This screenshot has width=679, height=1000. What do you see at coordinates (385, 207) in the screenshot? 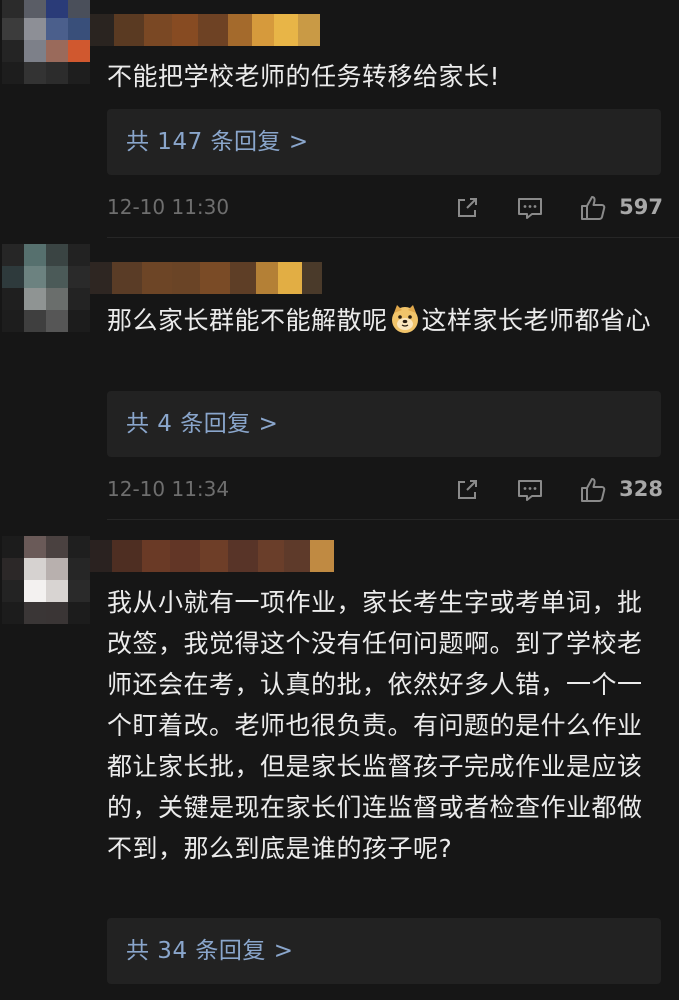
I see `comment-meta: 12-10 11:30 597` at bounding box center [385, 207].